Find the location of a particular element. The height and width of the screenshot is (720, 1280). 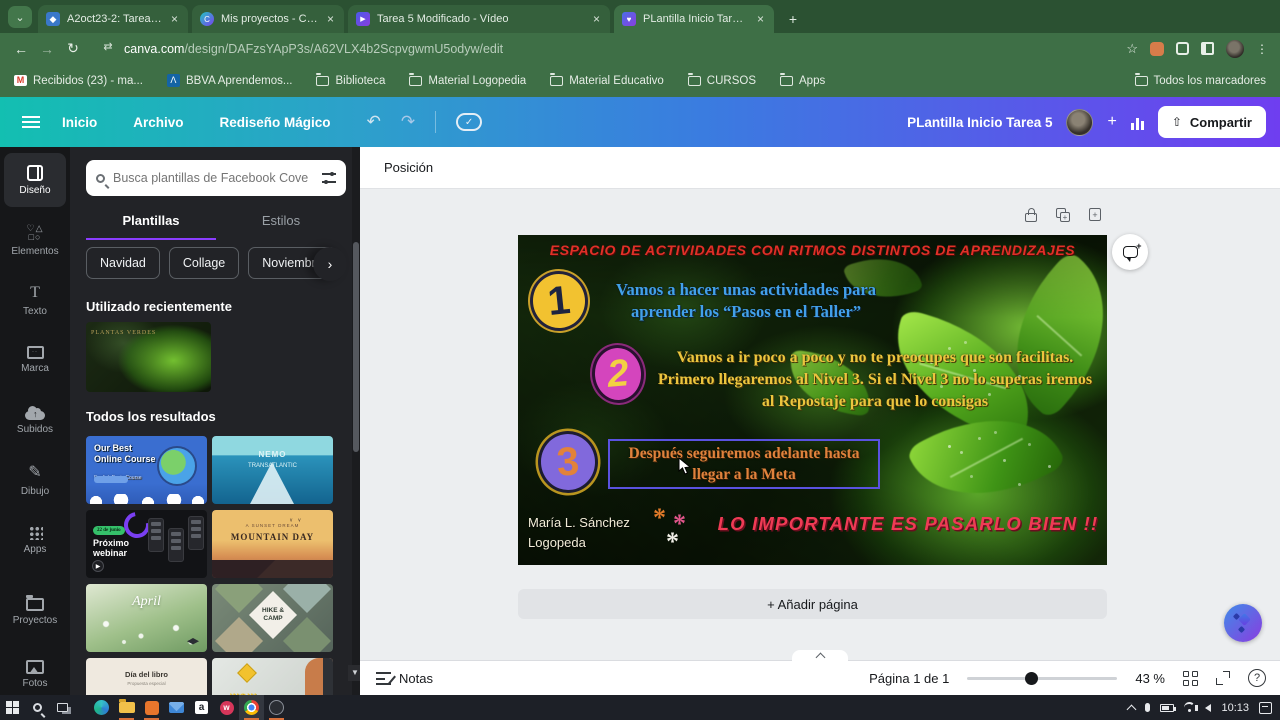

help-icon: ? is located at coordinates (1257, 678).